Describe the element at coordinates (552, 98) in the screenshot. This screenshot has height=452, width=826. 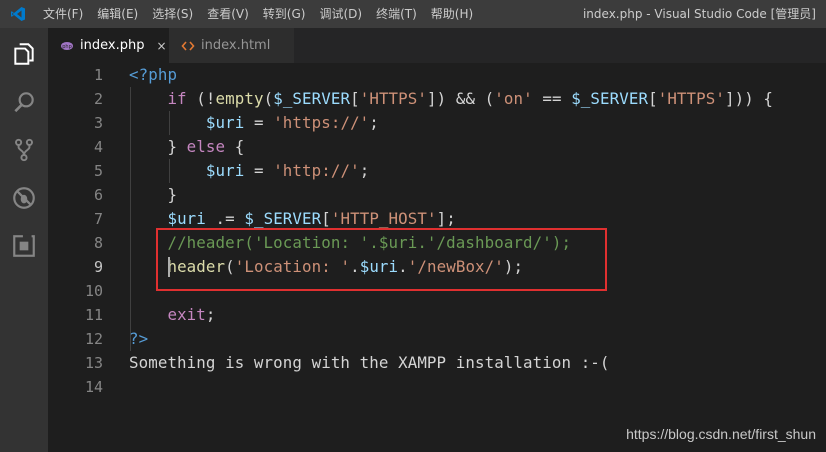
I see `code-token: ==` at that location.